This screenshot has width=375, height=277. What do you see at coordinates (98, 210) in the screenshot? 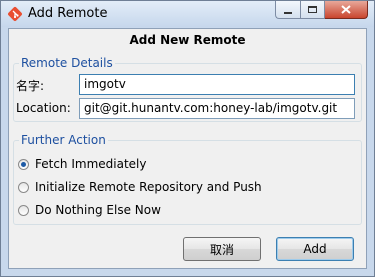
I see `do-nothing-label: Do Nothing Else Now` at bounding box center [98, 210].